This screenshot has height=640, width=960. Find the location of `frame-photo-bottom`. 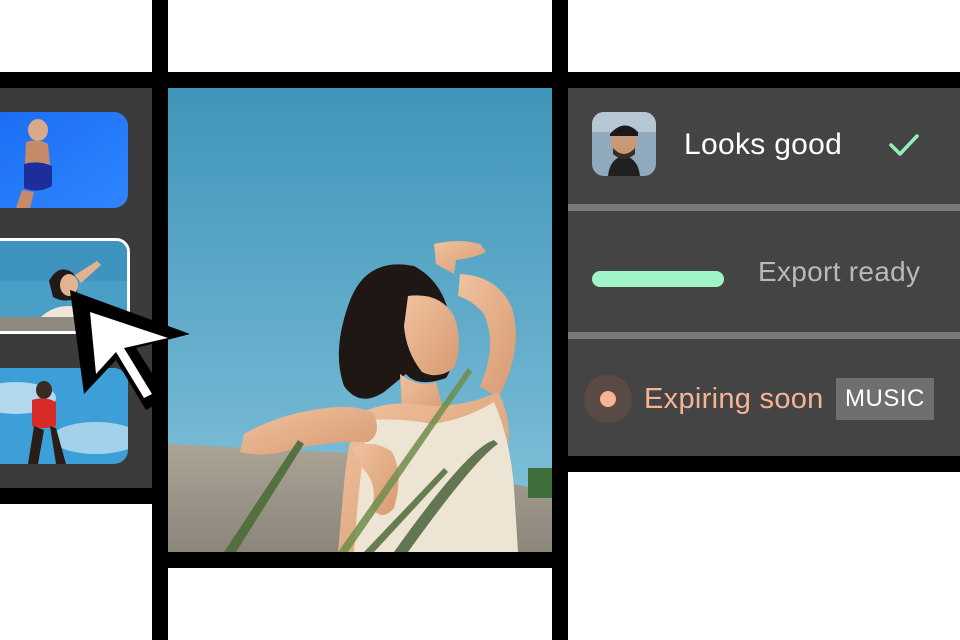

frame-photo-bottom is located at coordinates (360, 560).